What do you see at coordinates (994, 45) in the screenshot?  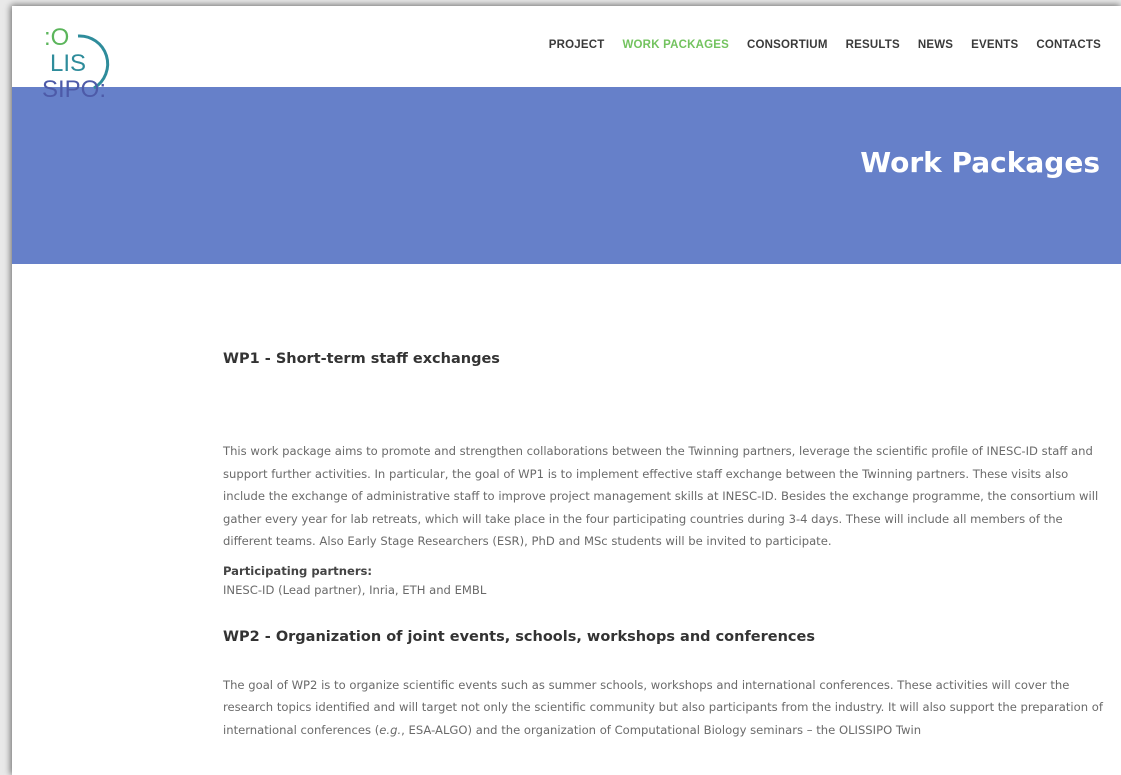 I see `nav-item-events: EVENTS` at bounding box center [994, 45].